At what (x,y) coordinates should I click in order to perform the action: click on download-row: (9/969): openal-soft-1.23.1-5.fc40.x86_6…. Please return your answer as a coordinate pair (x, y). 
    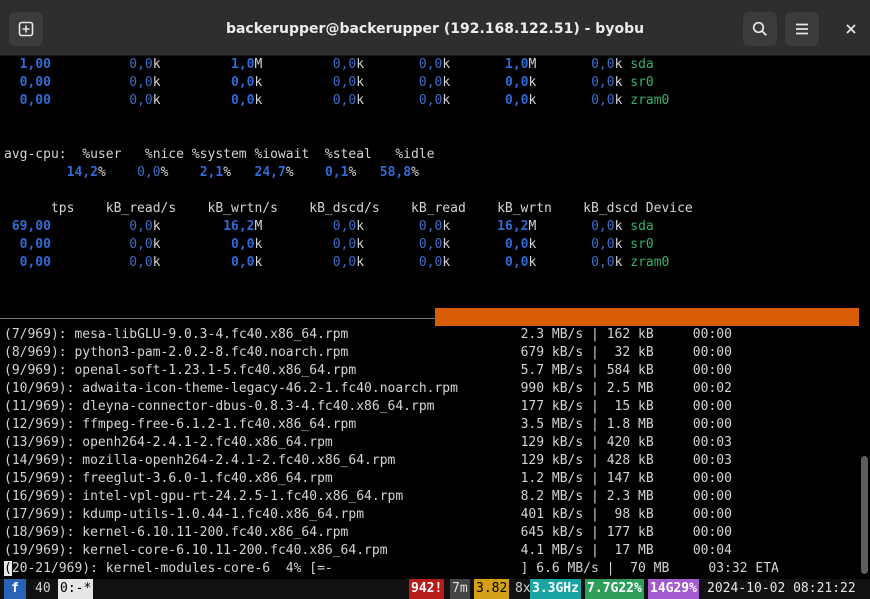
    Looking at the image, I should click on (368, 370).